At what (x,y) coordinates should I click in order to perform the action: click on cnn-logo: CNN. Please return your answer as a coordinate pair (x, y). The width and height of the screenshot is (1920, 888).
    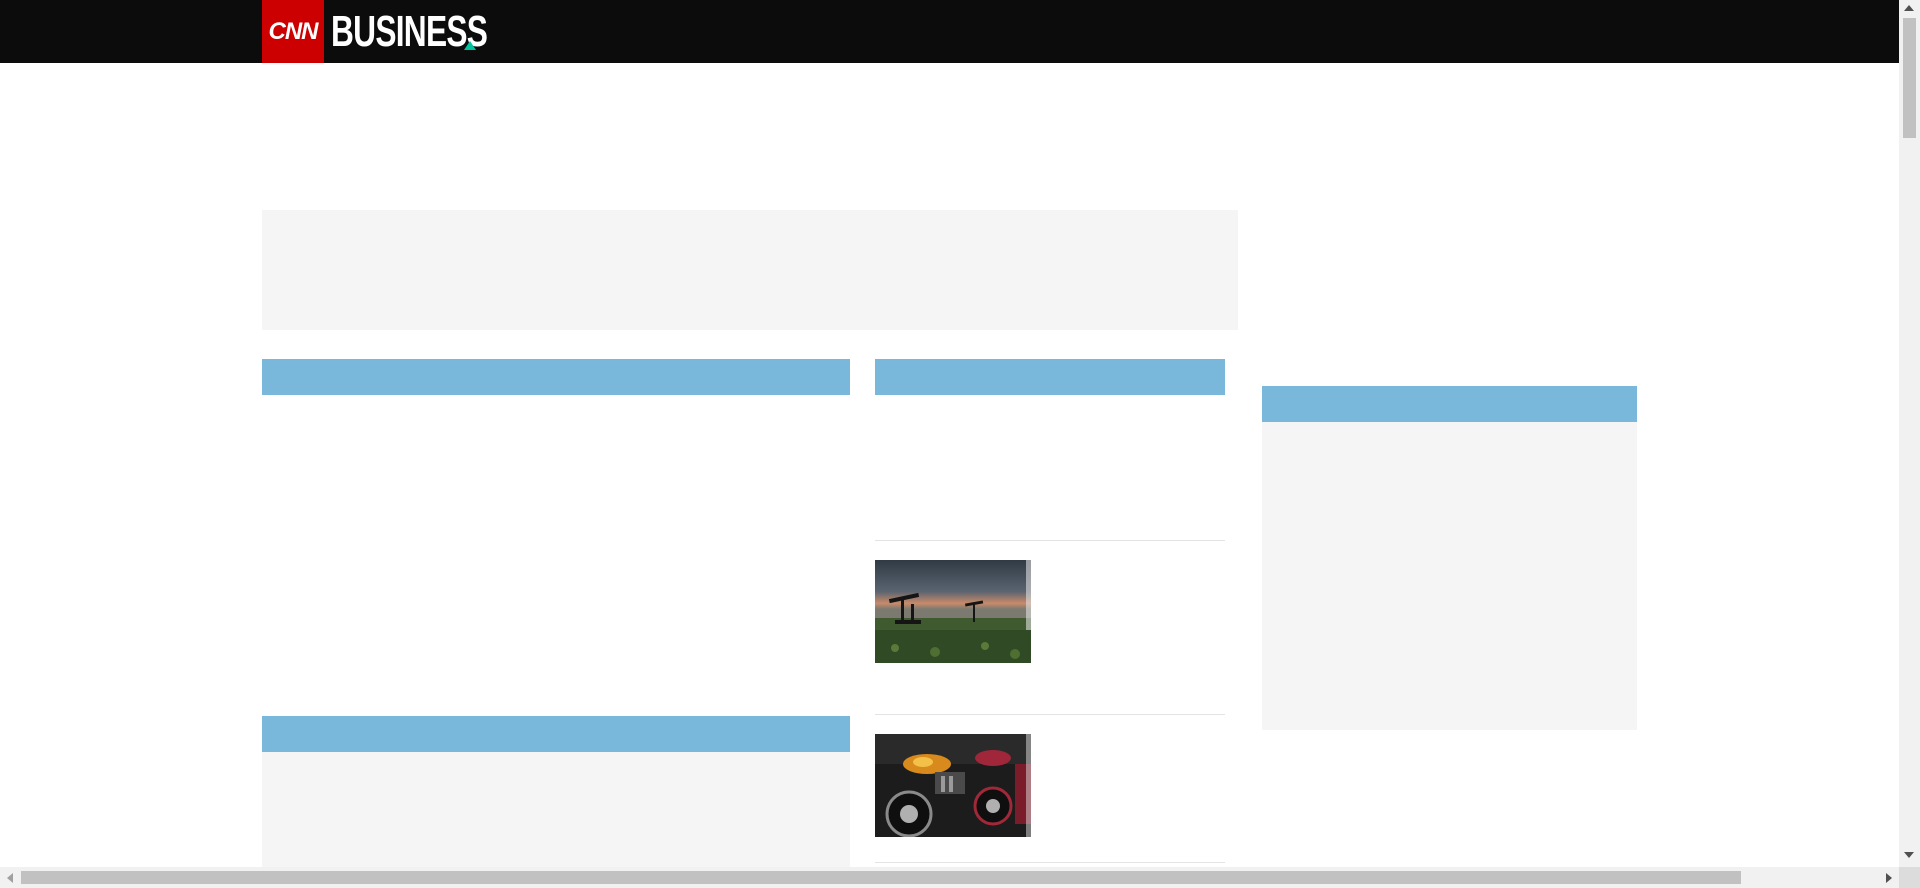
    Looking at the image, I should click on (293, 31).